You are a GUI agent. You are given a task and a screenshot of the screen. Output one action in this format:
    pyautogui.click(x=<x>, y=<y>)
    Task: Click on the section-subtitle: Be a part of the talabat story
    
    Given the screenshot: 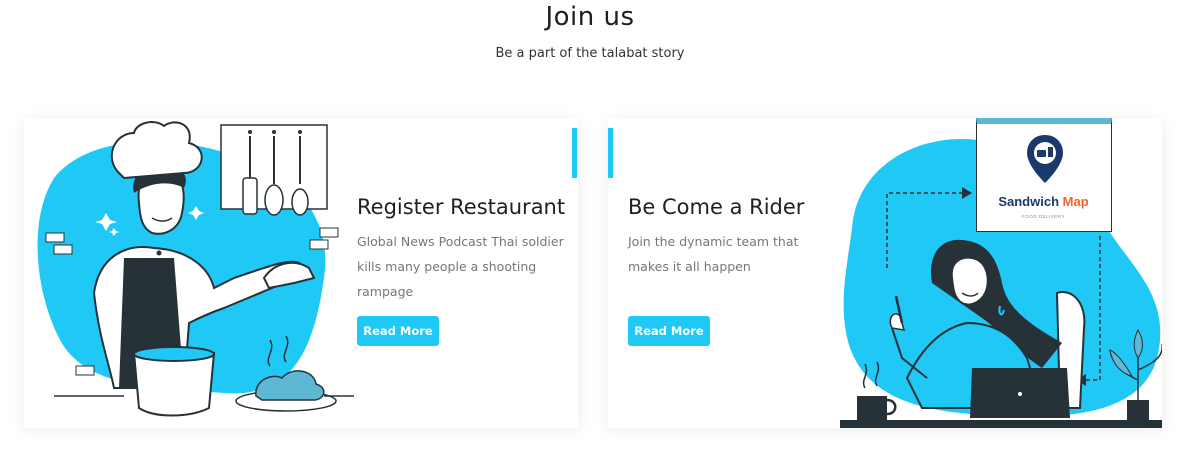 What is the action you would take?
    pyautogui.click(x=590, y=53)
    